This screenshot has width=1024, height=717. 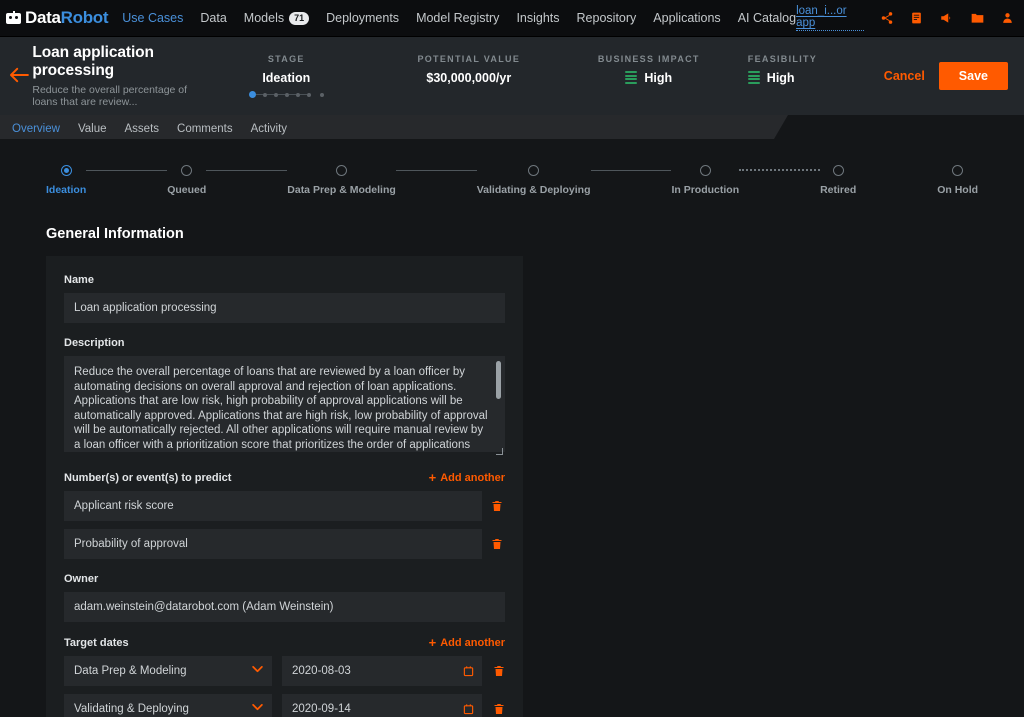 I want to click on field-label-target-dates: Target dates, so click(x=96, y=642).